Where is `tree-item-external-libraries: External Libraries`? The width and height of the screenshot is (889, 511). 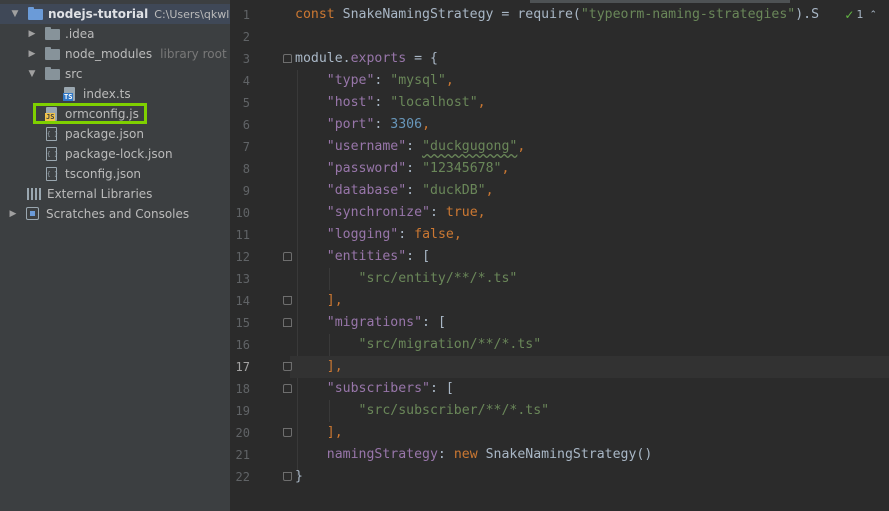
tree-item-external-libraries: External Libraries is located at coordinates (115, 194).